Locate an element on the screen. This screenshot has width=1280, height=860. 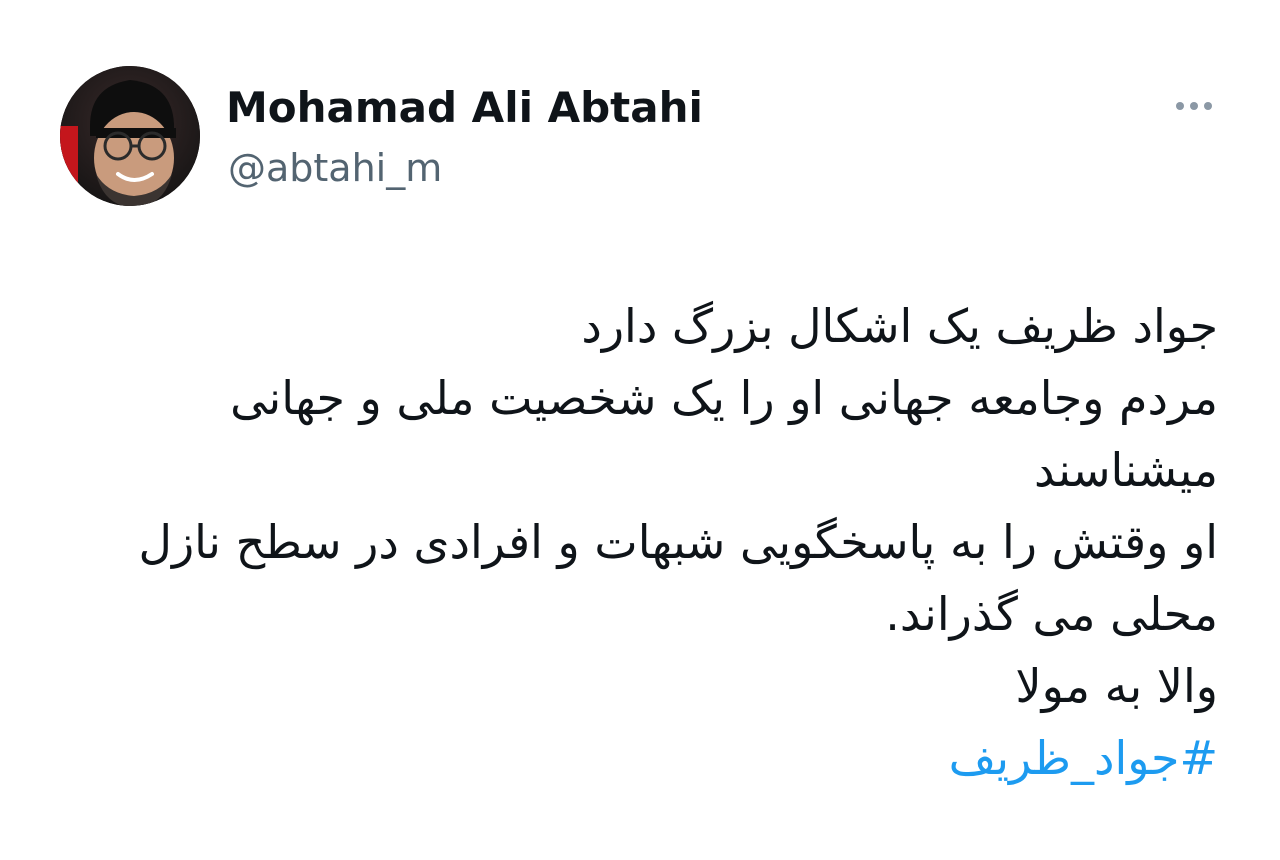
tweet-text-line: محلی می گذراند. is located at coordinates (1051, 614).